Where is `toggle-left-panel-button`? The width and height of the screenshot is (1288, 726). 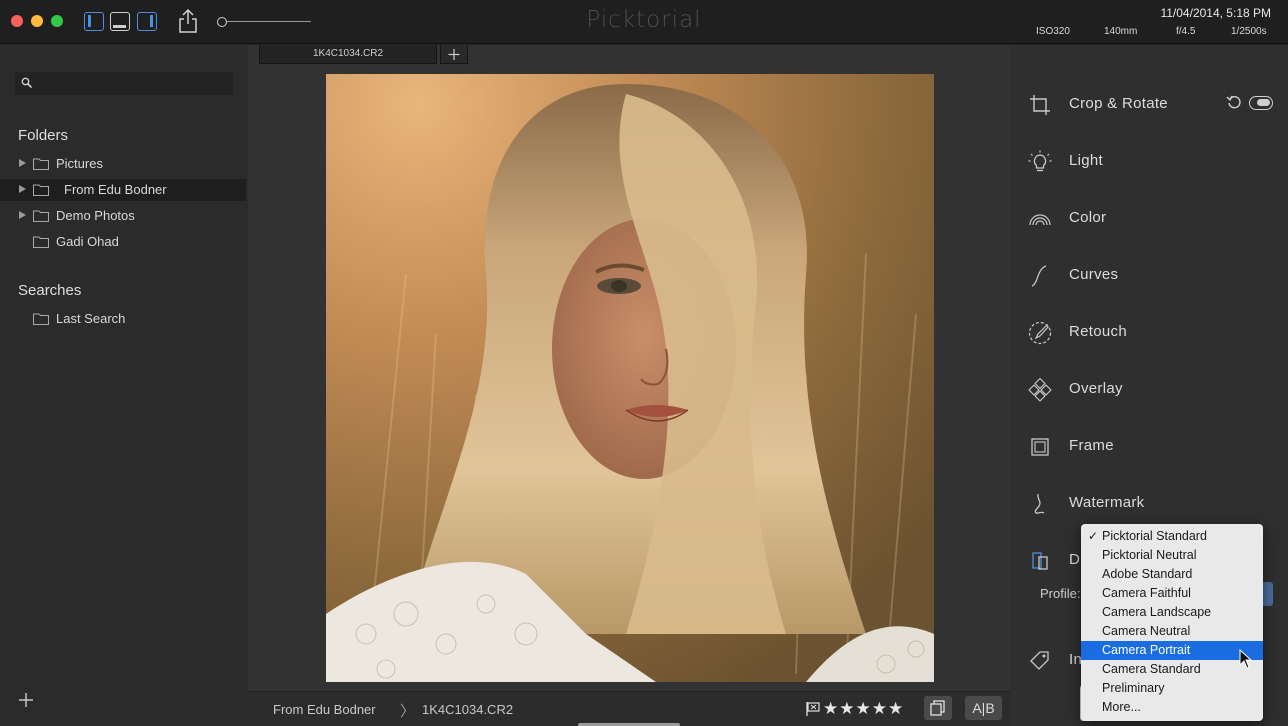
toggle-left-panel-button is located at coordinates (94, 21).